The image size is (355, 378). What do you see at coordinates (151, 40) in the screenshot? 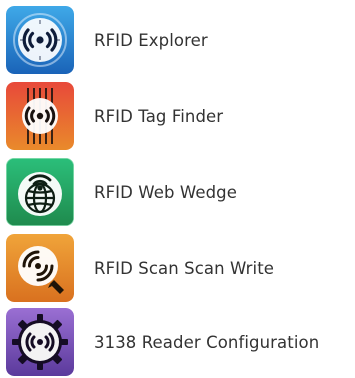
I see `app-label-rfid-explorer: RFID Explorer` at bounding box center [151, 40].